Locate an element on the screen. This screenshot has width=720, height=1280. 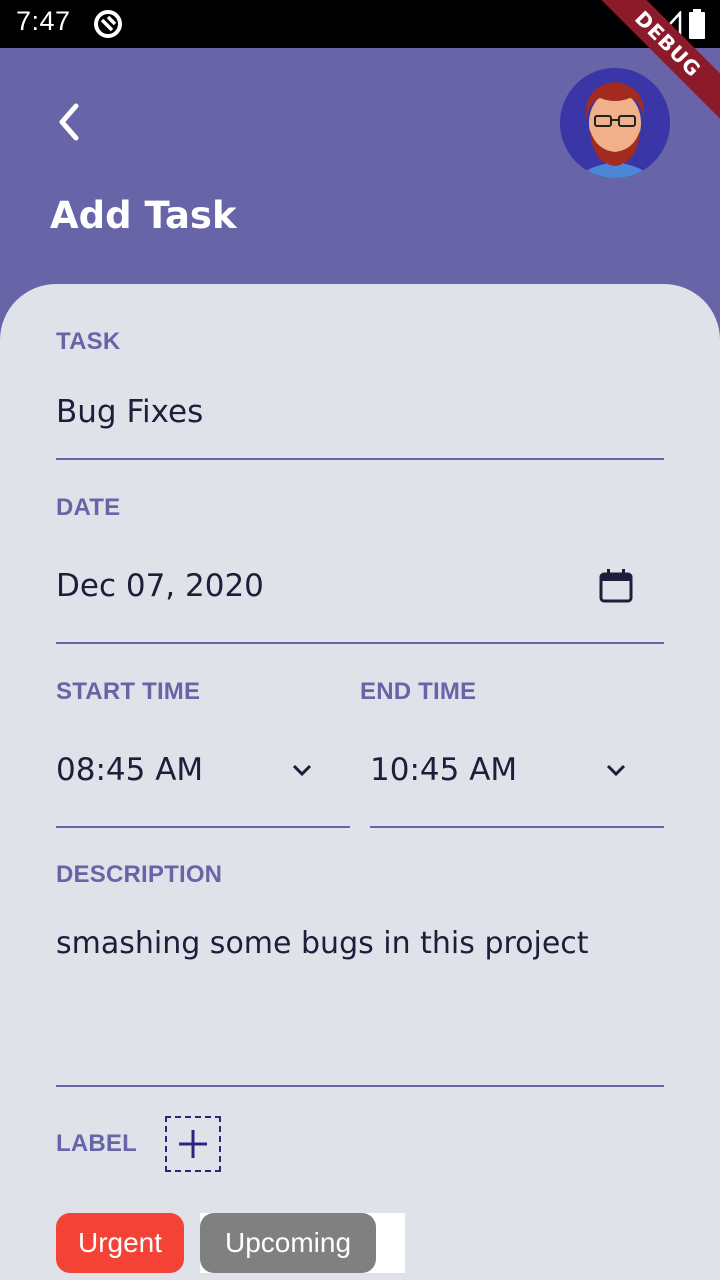
avatar-illustration is located at coordinates (615, 123).